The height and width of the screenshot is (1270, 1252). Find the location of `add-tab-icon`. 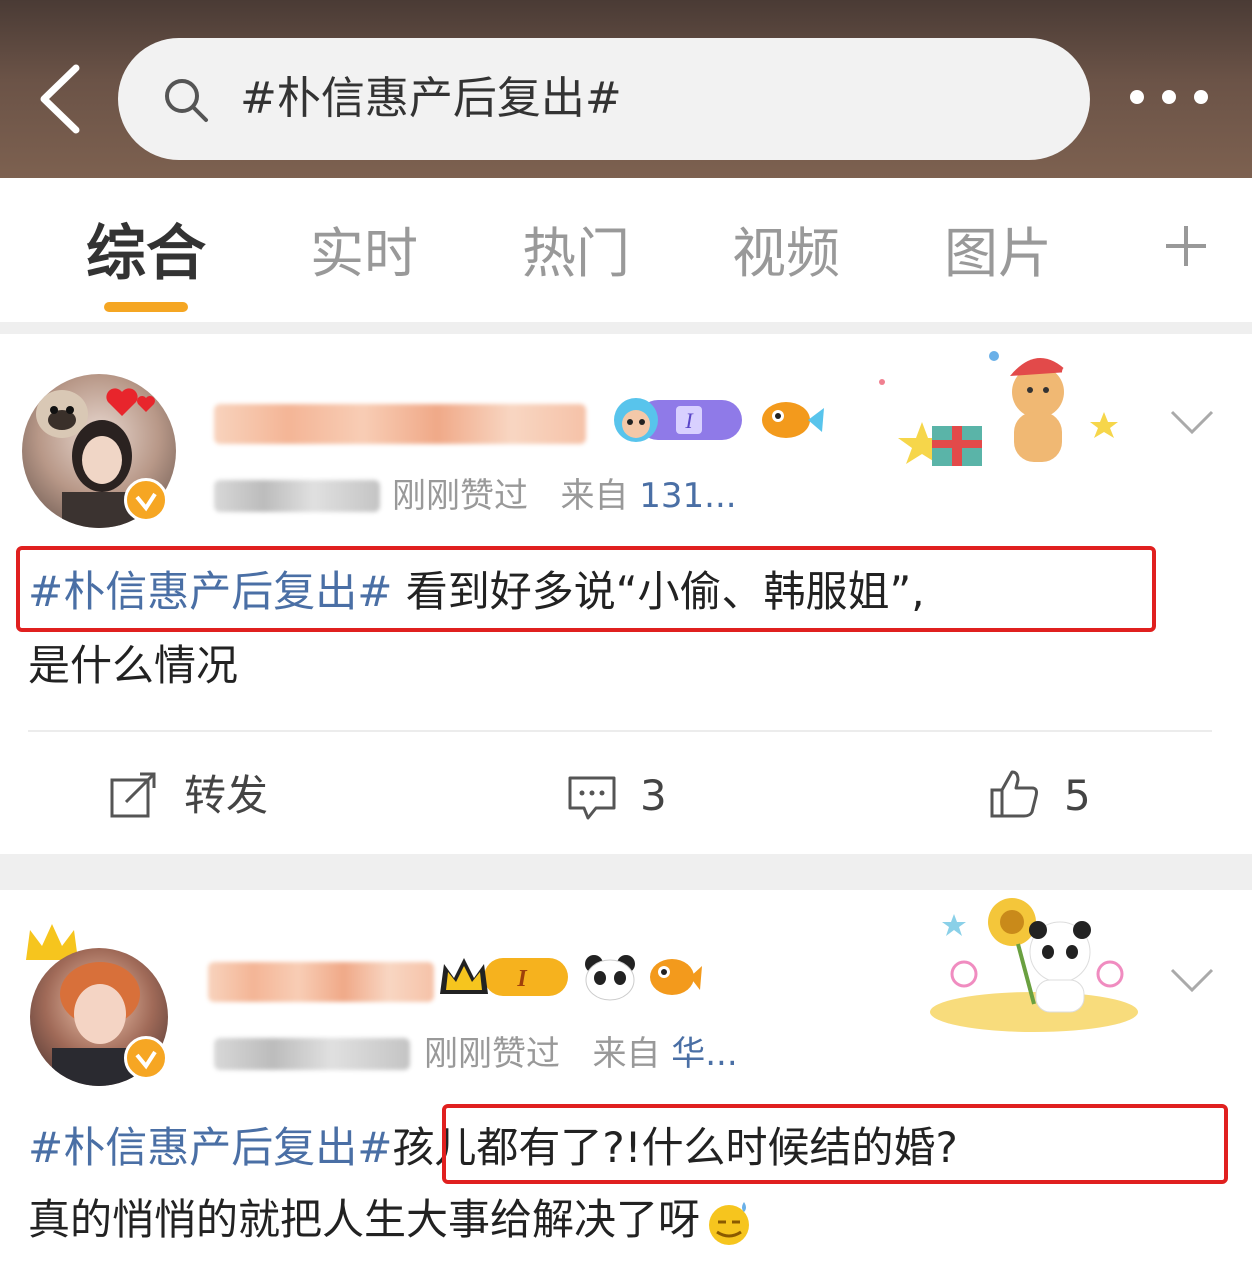

add-tab-icon is located at coordinates (1186, 246).